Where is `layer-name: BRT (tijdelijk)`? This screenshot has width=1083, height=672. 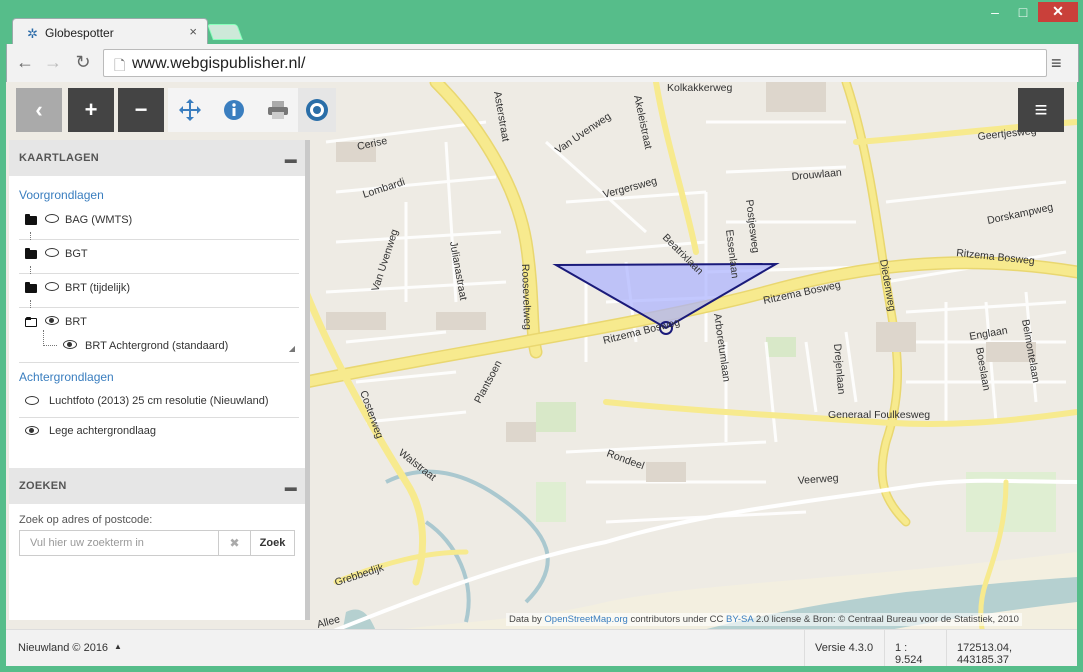 layer-name: BRT (tijdelijk) is located at coordinates (97, 288).